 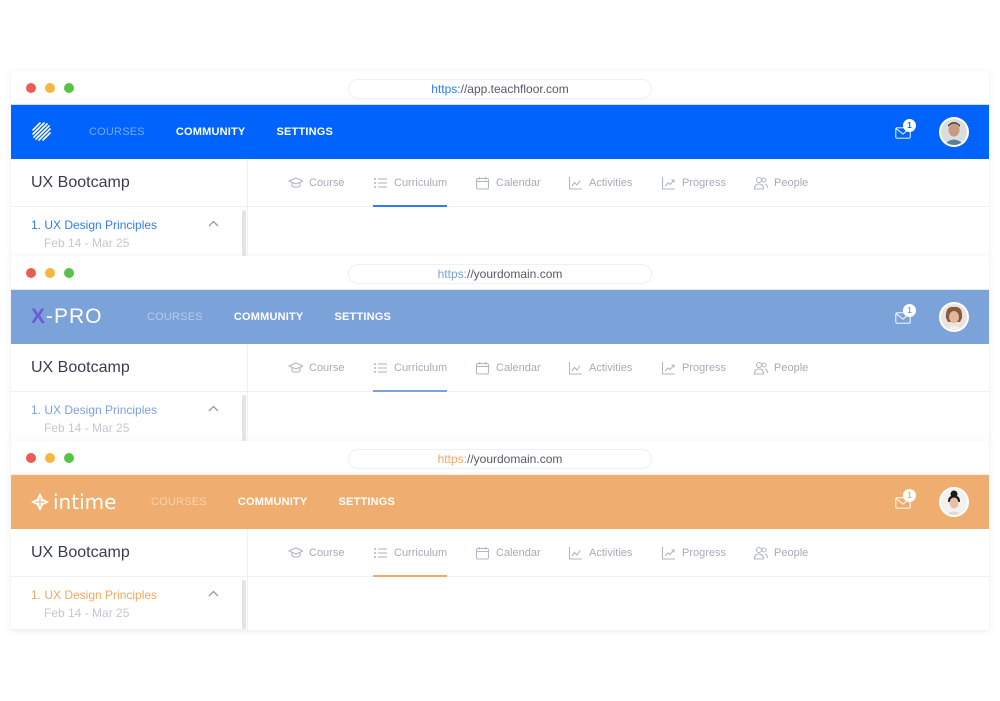 I want to click on url-scheme: https:, so click(x=452, y=459).